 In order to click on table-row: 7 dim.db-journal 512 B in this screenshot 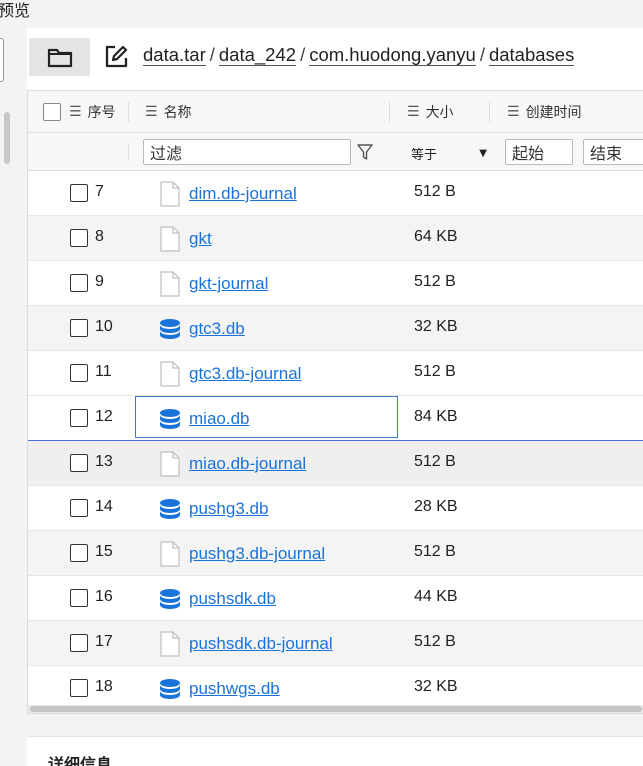, I will do `click(335, 193)`.